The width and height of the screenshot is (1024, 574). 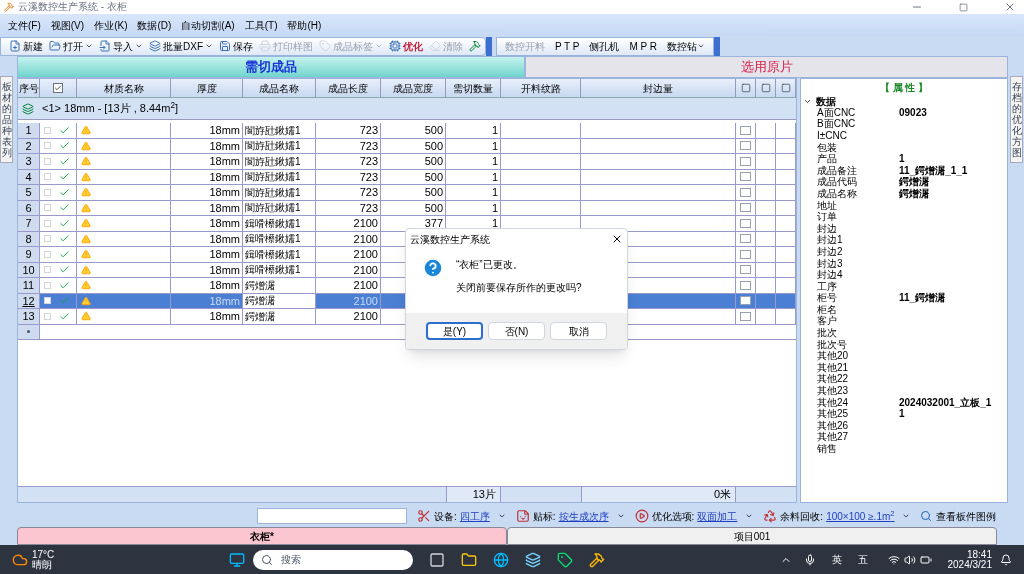 What do you see at coordinates (26, 46) in the screenshot?
I see `toolbar-button: 新建` at bounding box center [26, 46].